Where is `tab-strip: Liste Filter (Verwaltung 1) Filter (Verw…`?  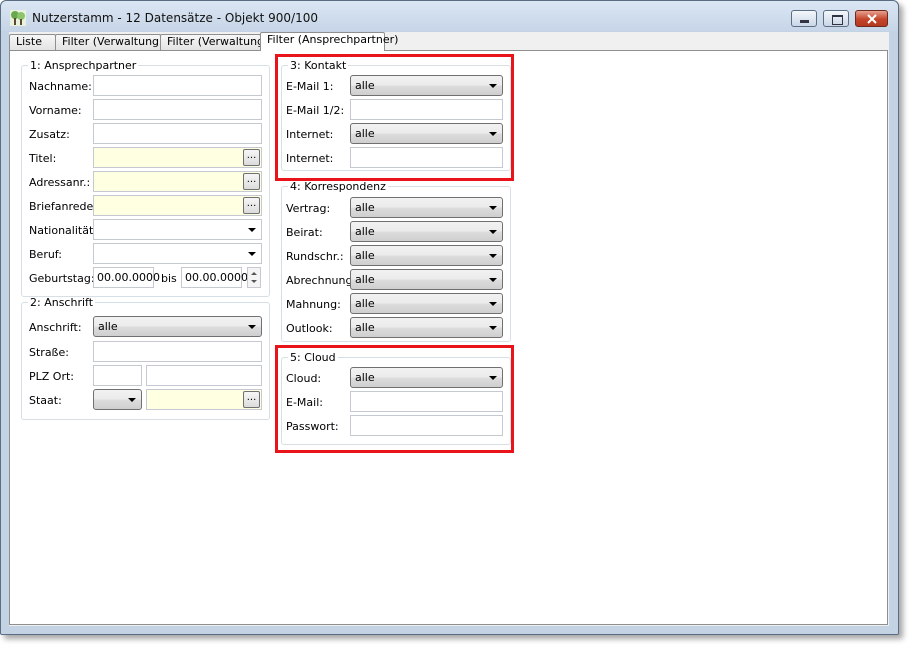 tab-strip: Liste Filter (Verwaltung 1) Filter (Verw… is located at coordinates (449, 41).